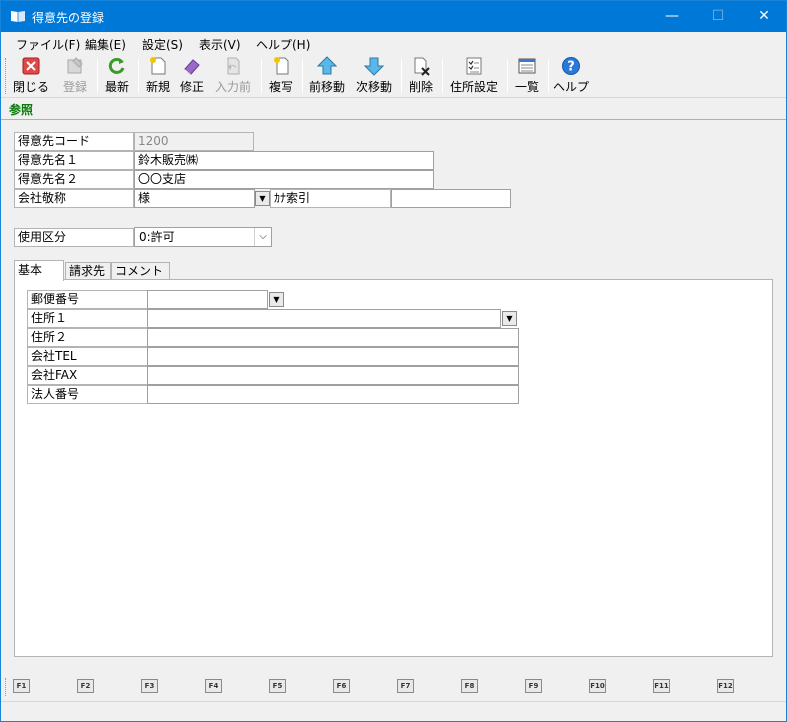  Describe the element at coordinates (105, 44) in the screenshot. I see `menu-edit: 編集(E)` at that location.